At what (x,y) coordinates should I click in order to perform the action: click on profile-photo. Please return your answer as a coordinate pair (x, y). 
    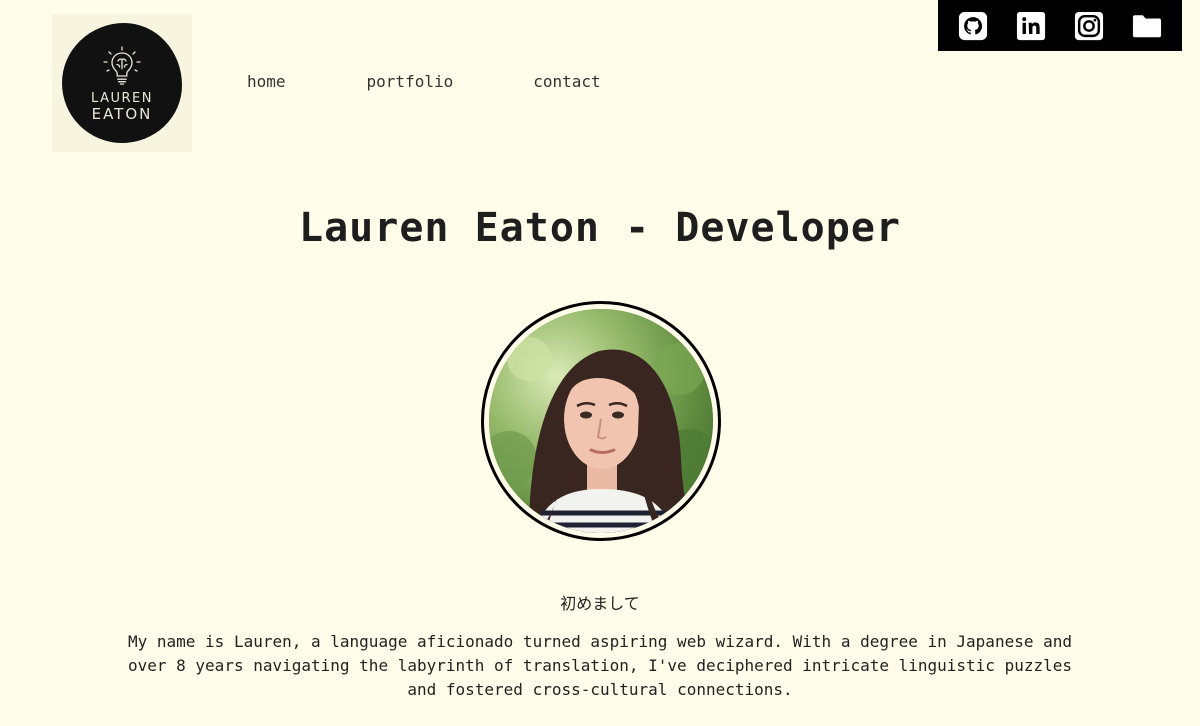
    Looking at the image, I should click on (601, 421).